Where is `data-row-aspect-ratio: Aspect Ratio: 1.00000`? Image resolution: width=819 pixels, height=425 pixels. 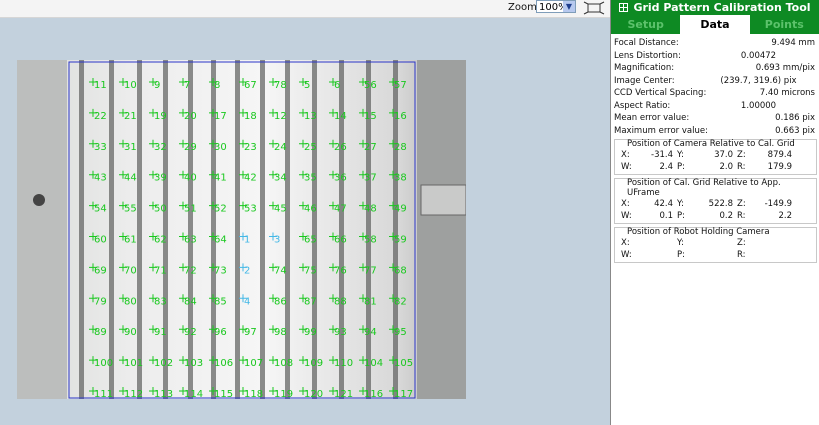
data-row-aspect-ratio: Aspect Ratio: 1.00000 is located at coordinates (695, 105).